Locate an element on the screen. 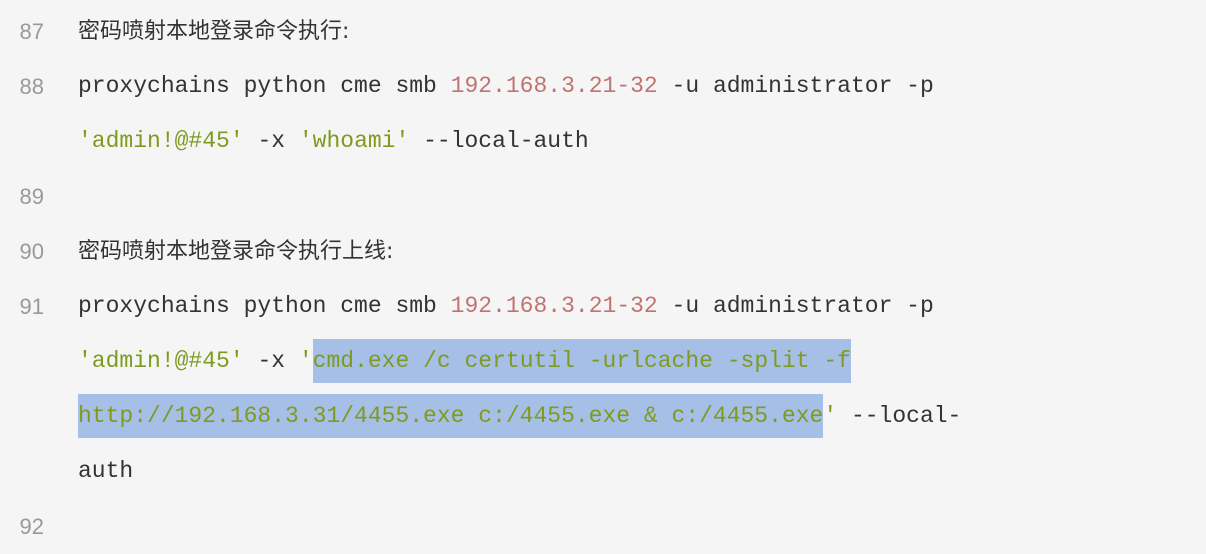 The height and width of the screenshot is (554, 1206). comment-text: 密码喷射本地登录命令执行上线: is located at coordinates (236, 251).